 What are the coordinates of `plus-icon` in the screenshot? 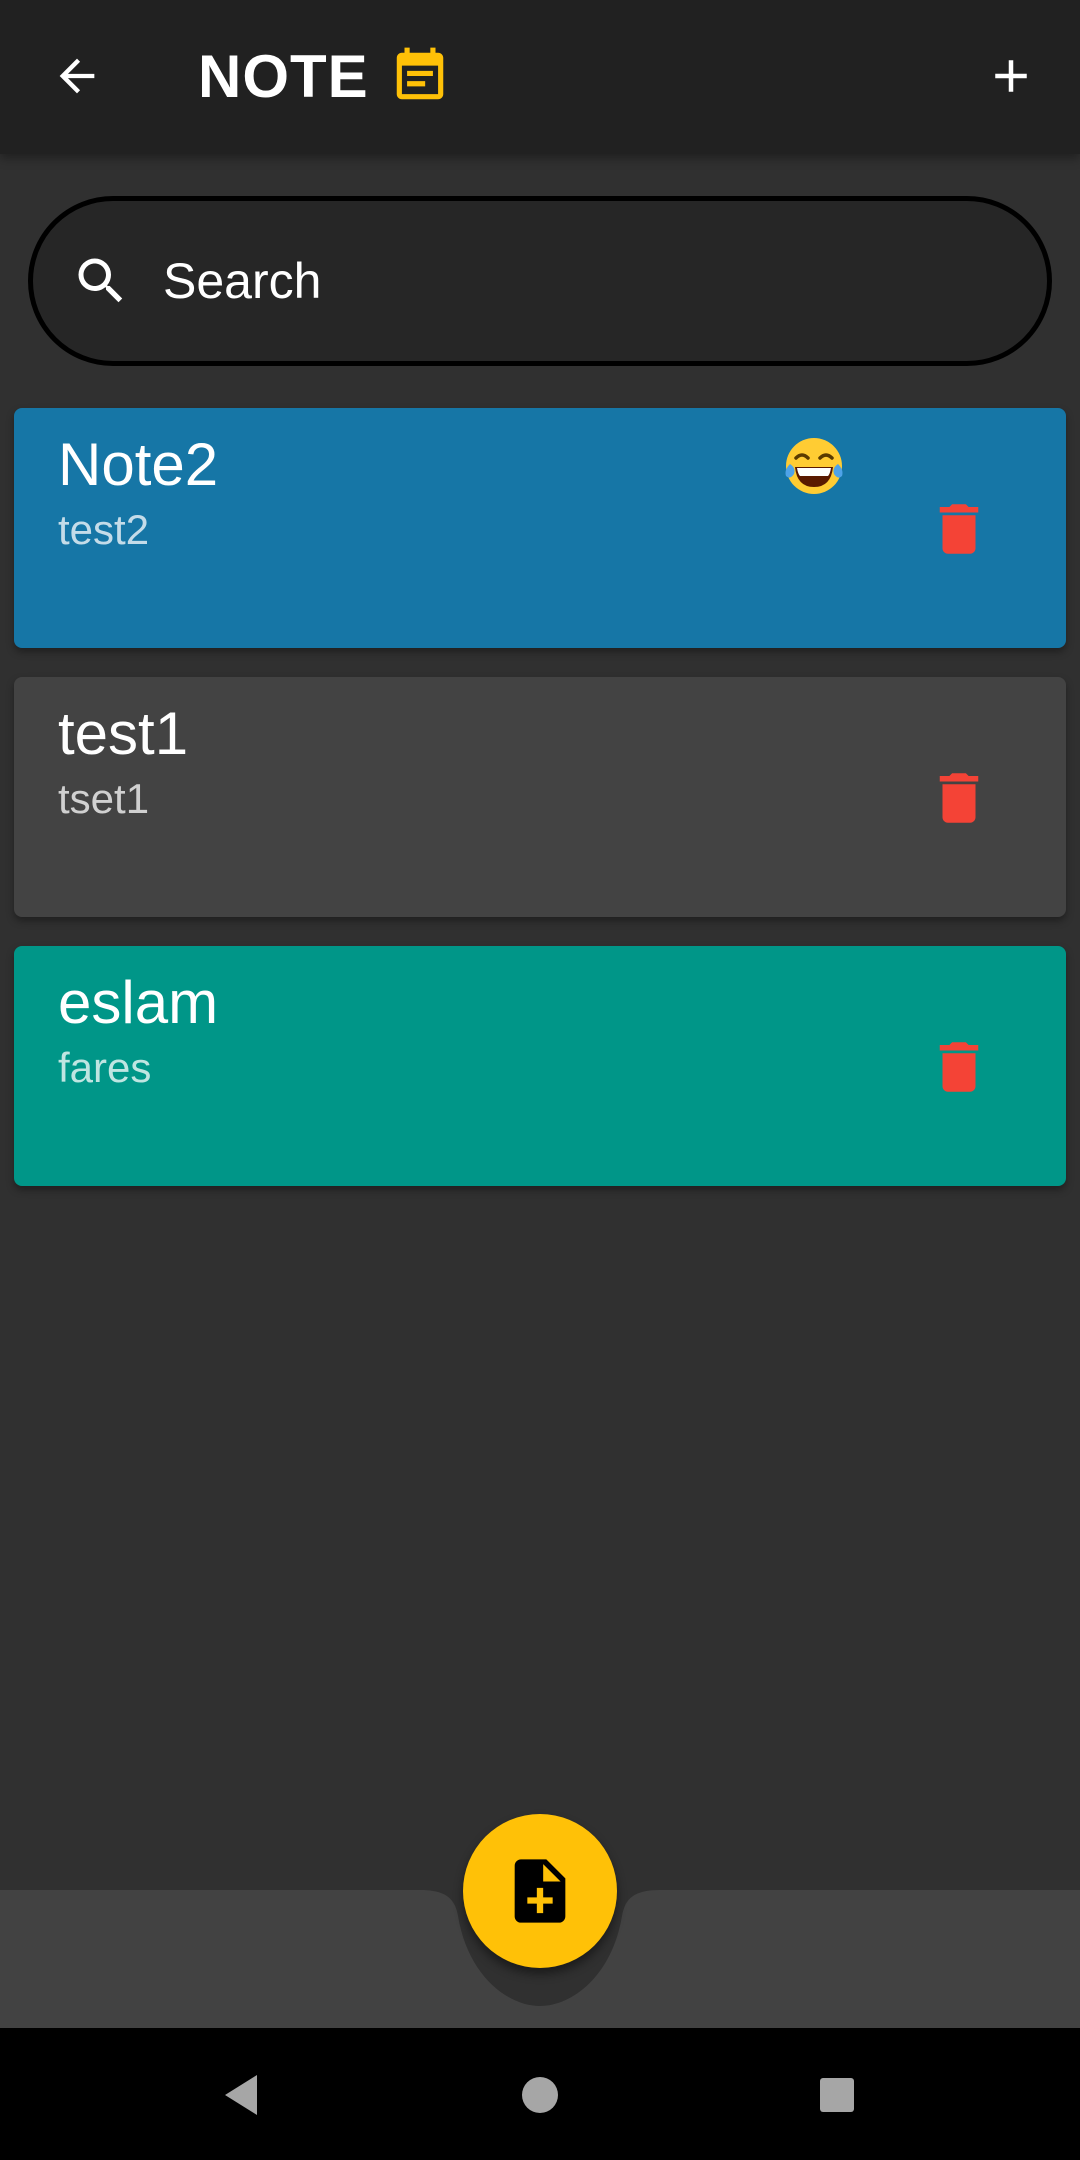 It's located at (1011, 76).